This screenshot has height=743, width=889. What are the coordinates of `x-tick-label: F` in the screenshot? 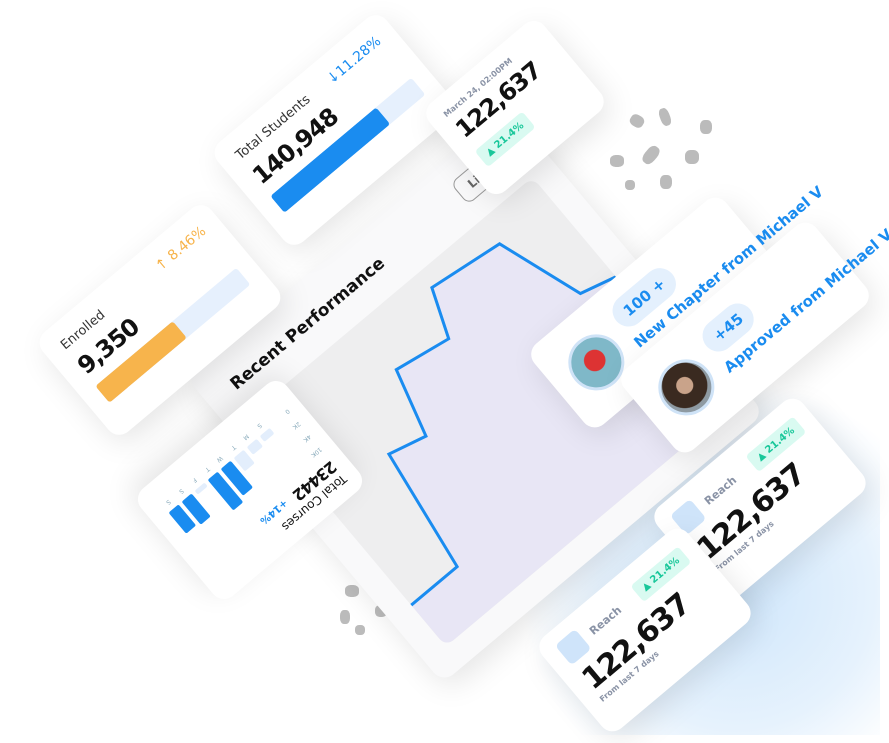 It's located at (194, 480).